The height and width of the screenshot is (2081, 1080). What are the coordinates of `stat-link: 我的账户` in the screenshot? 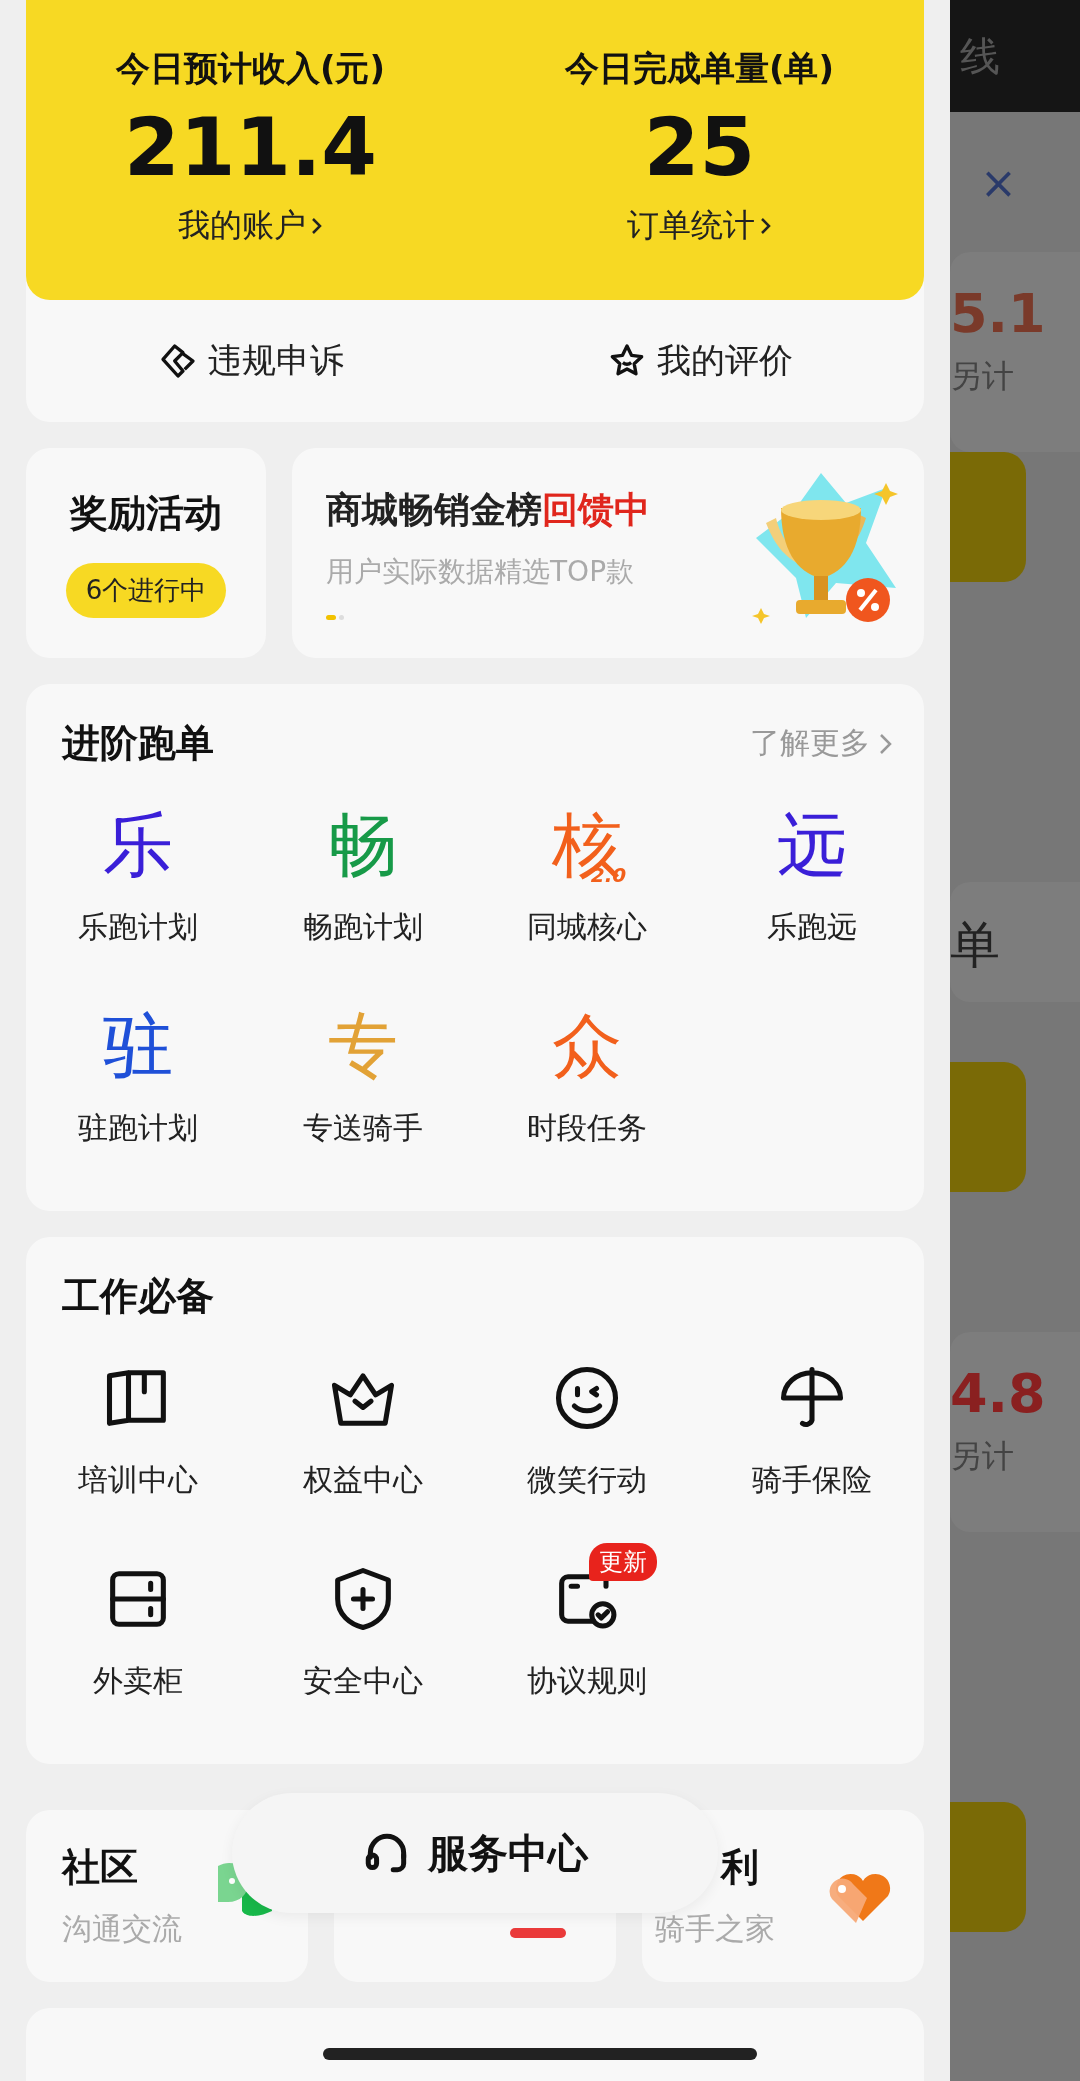 It's located at (250, 226).